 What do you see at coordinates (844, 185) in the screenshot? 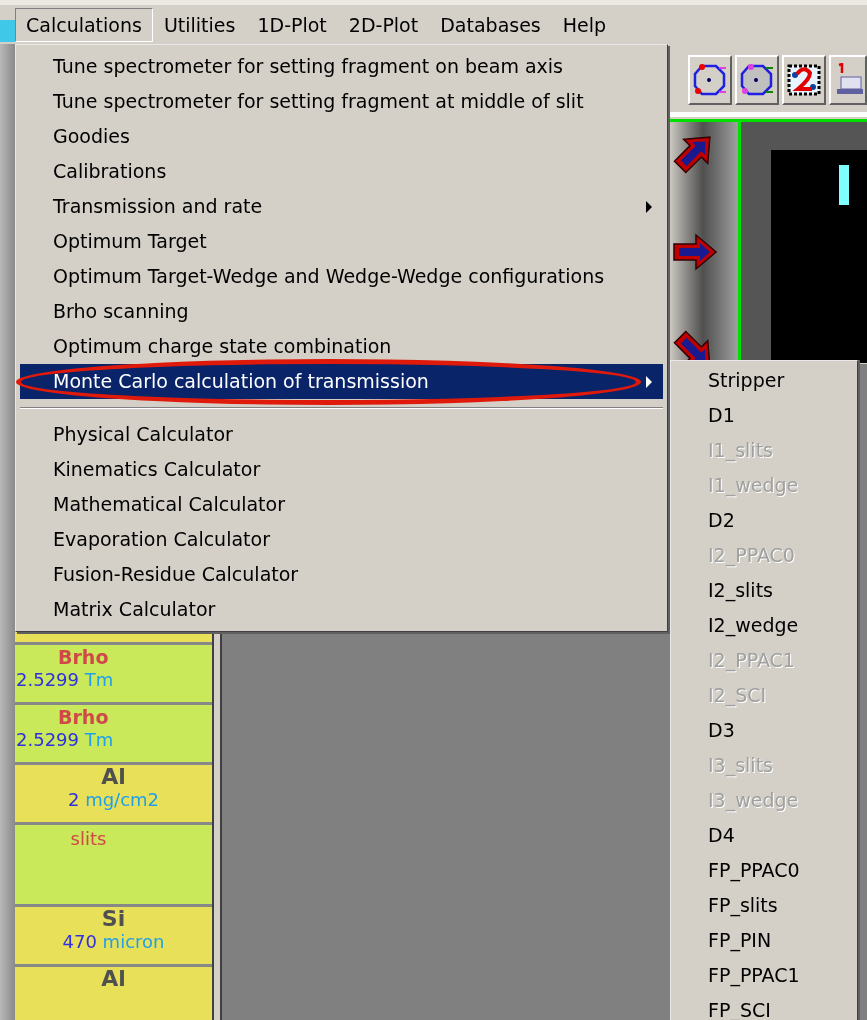
I see `beam-marker` at bounding box center [844, 185].